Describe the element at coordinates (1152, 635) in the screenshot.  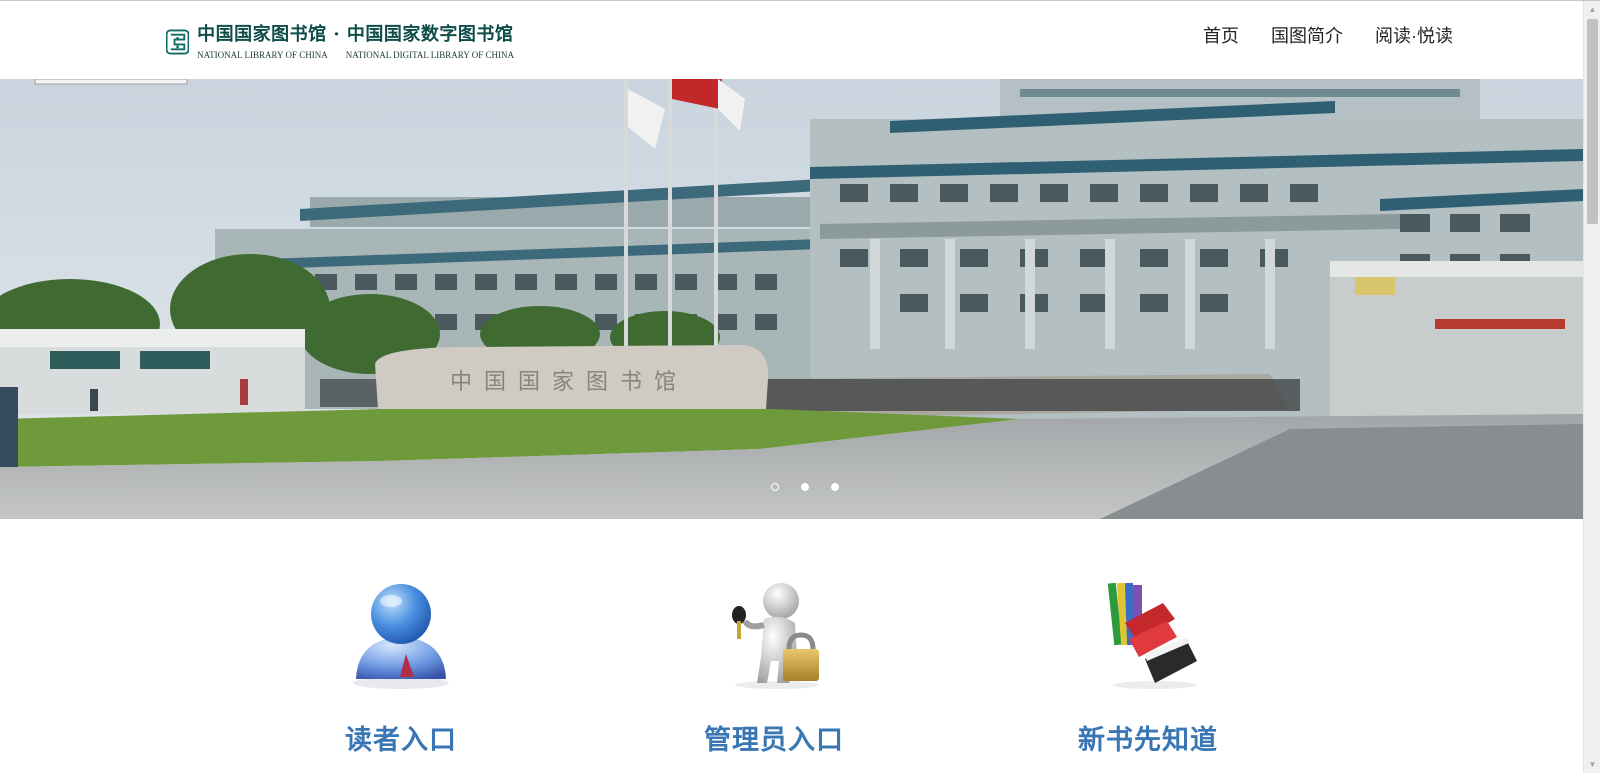
I see `books-icon` at that location.